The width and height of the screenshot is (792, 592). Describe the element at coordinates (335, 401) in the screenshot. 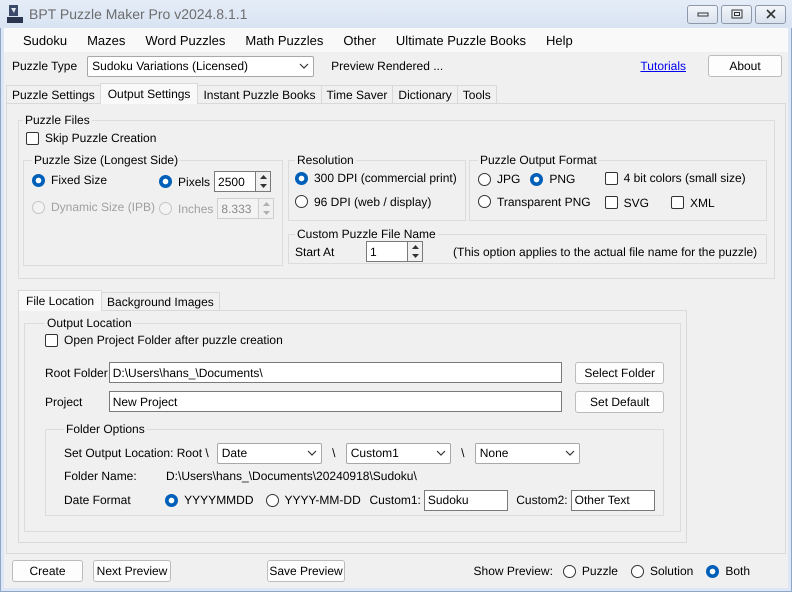

I see `text-field: New Project` at that location.